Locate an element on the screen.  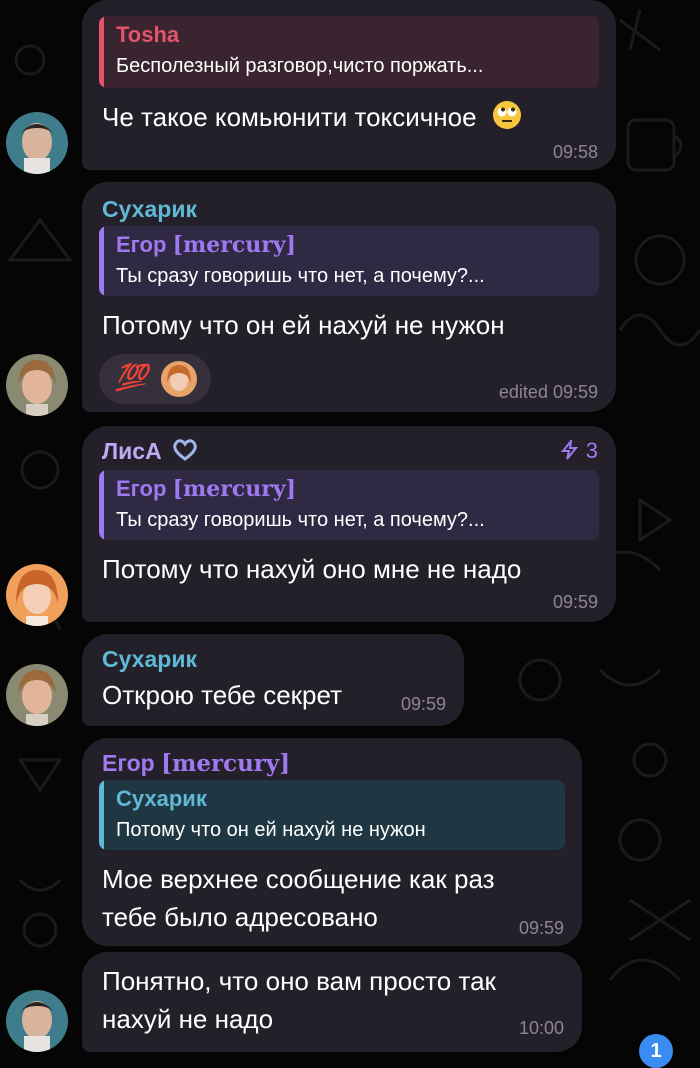
message-bubble: Сухарик Открою тебе секрет 09:59 is located at coordinates (273, 680).